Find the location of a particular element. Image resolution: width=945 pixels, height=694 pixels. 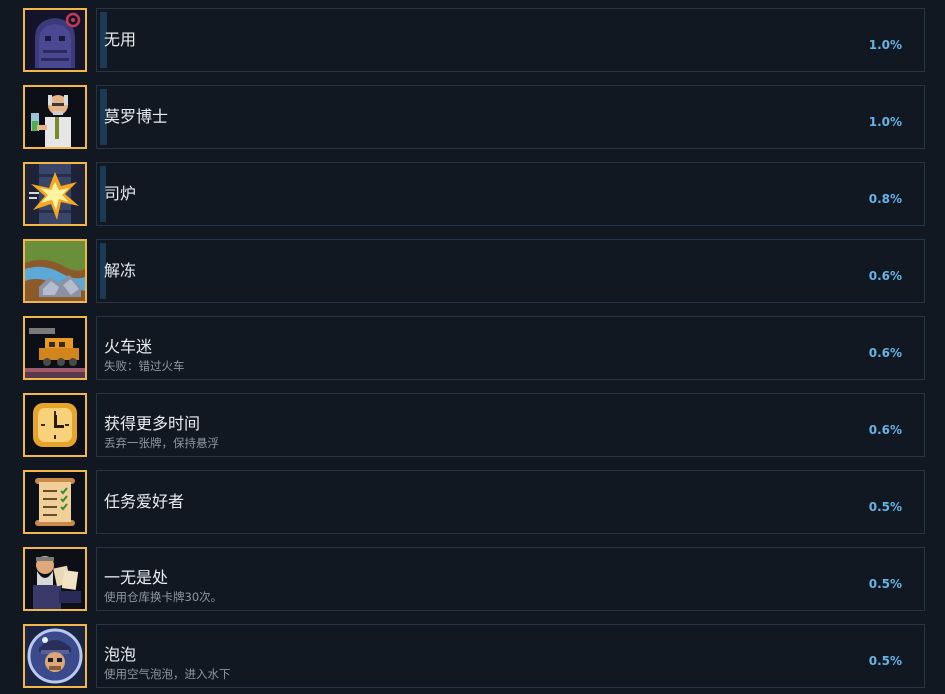

achievement-panel: 无用 1.0% is located at coordinates (510, 40).